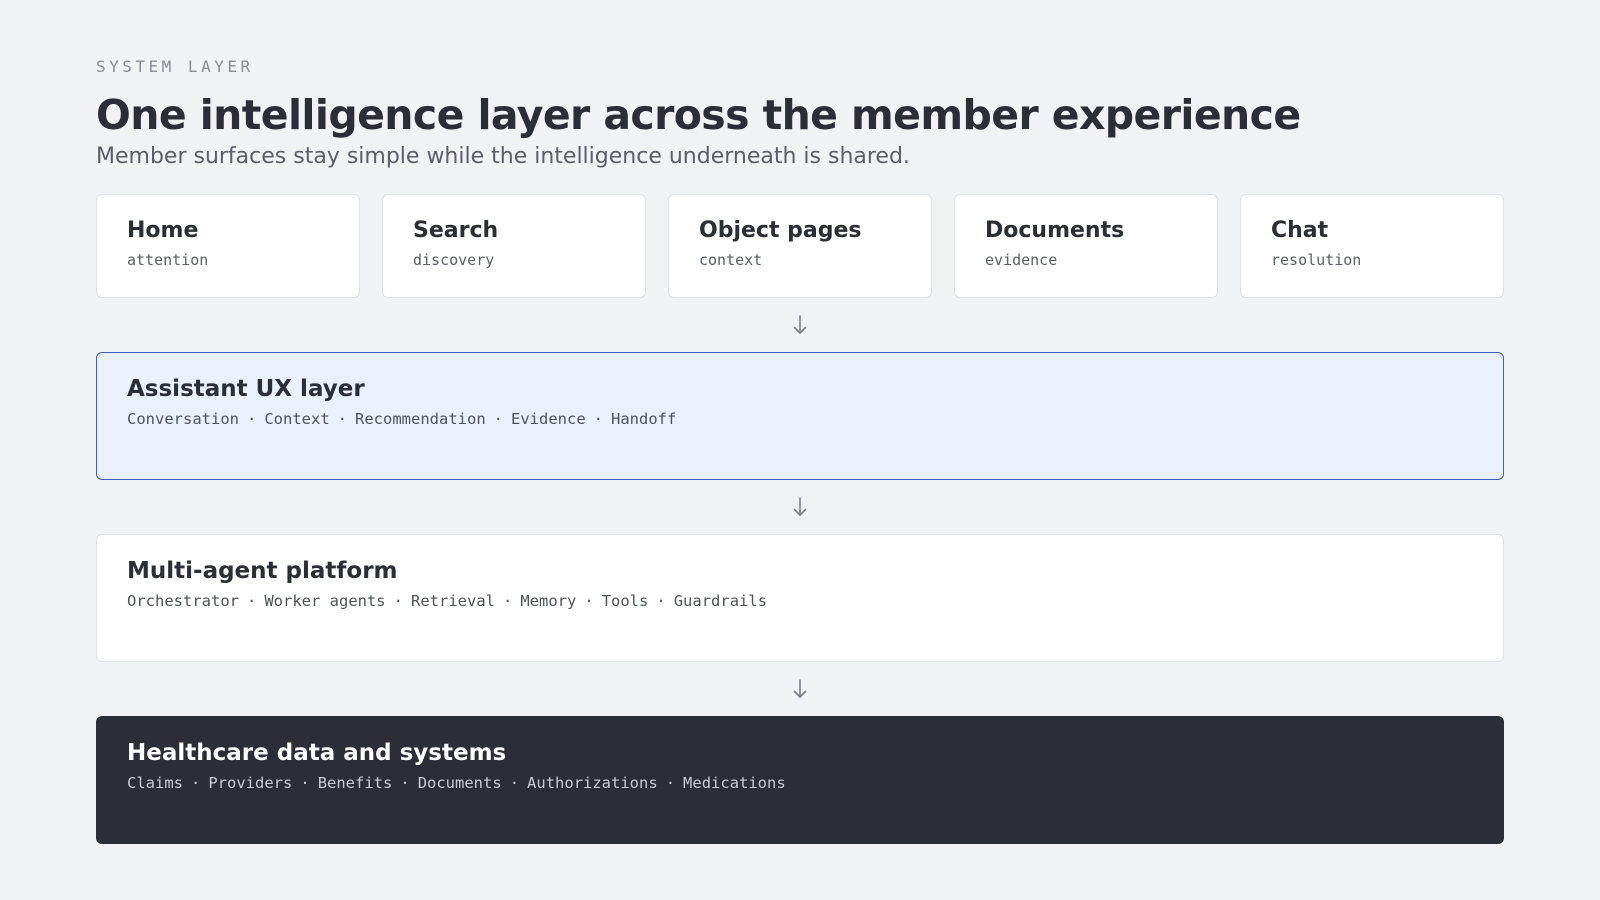  What do you see at coordinates (1086, 246) in the screenshot?
I see `surface-card-documents: Documents evidence` at bounding box center [1086, 246].